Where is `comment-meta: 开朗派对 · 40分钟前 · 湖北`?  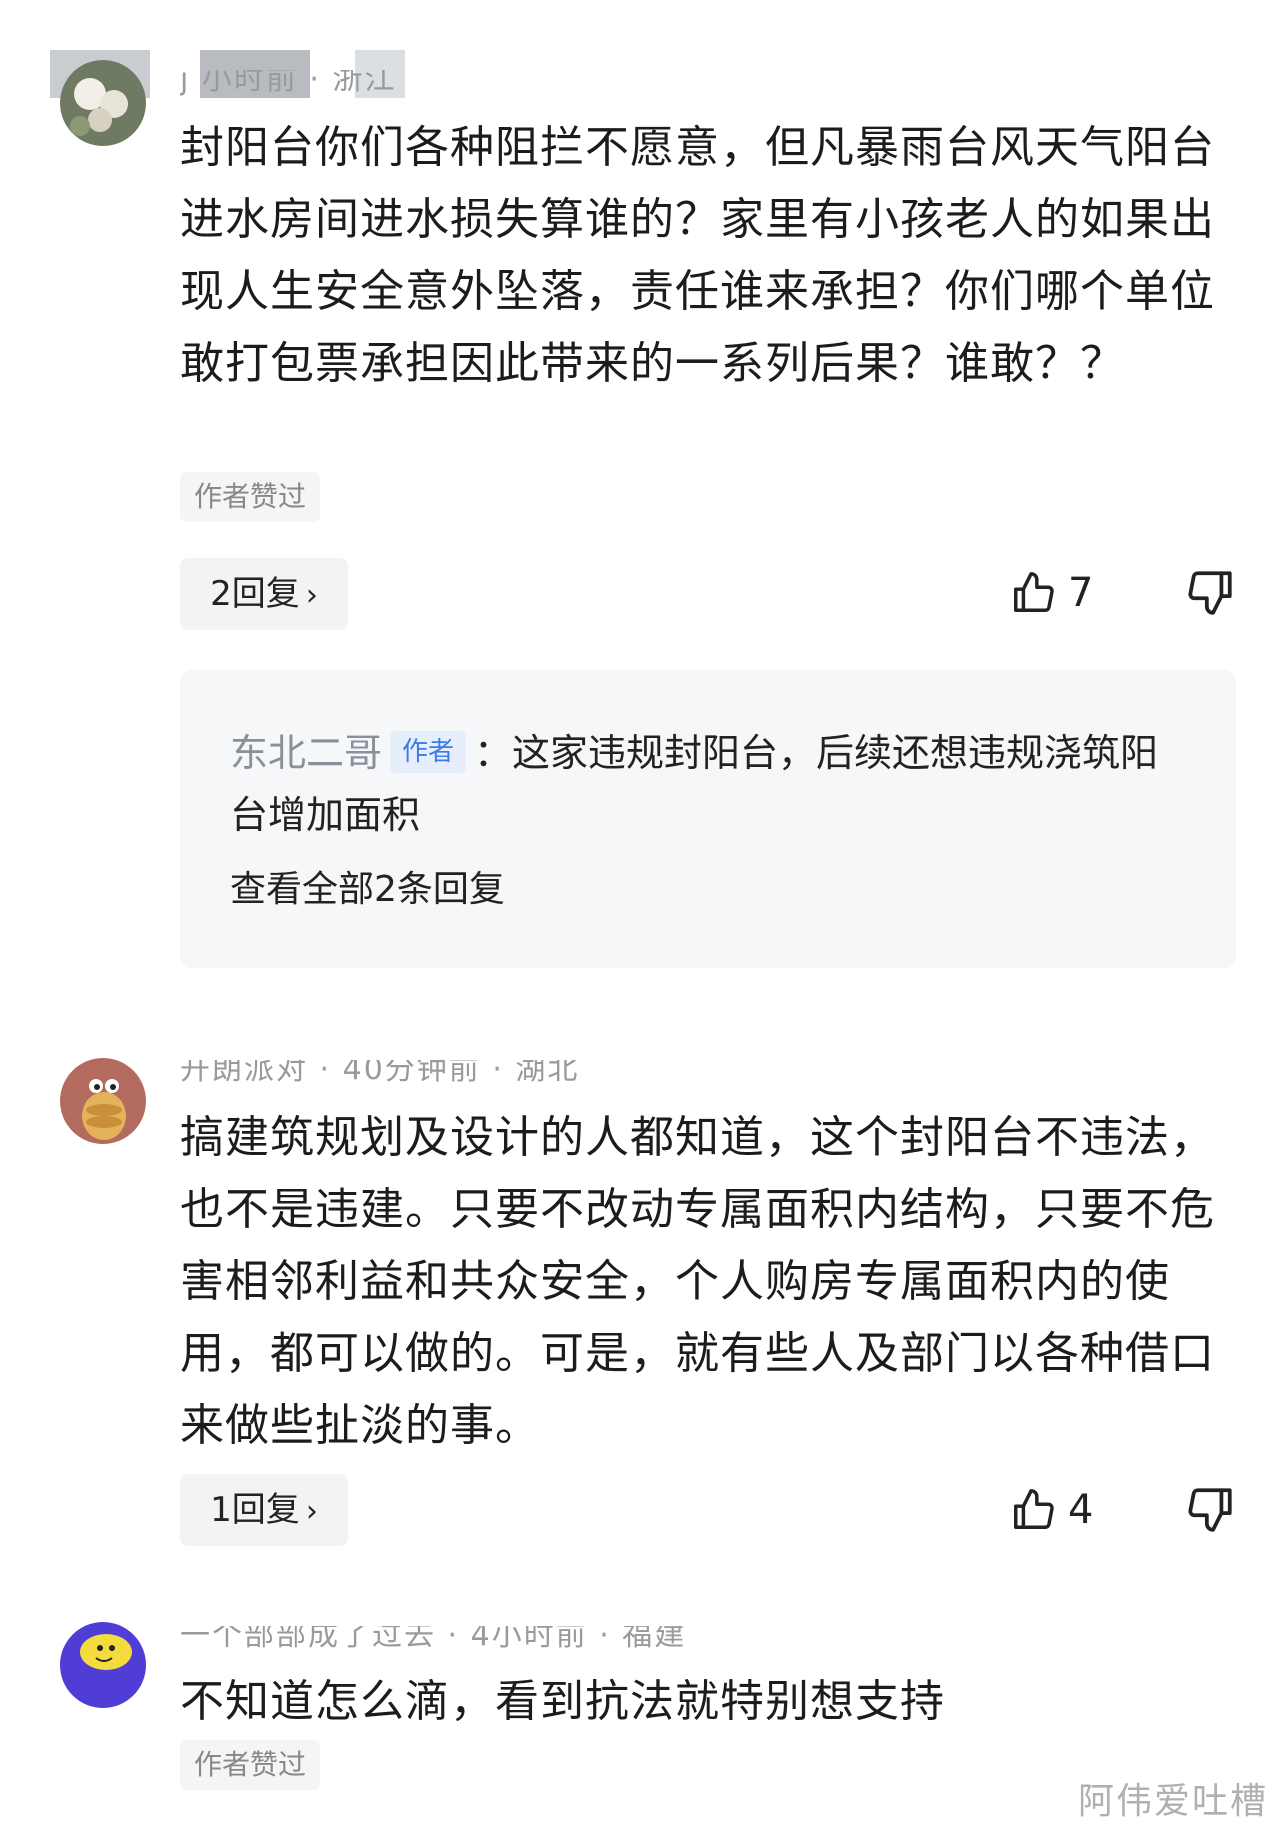
comment-meta: 开朗派对 · 40分钟前 · 湖北 is located at coordinates (380, 1073).